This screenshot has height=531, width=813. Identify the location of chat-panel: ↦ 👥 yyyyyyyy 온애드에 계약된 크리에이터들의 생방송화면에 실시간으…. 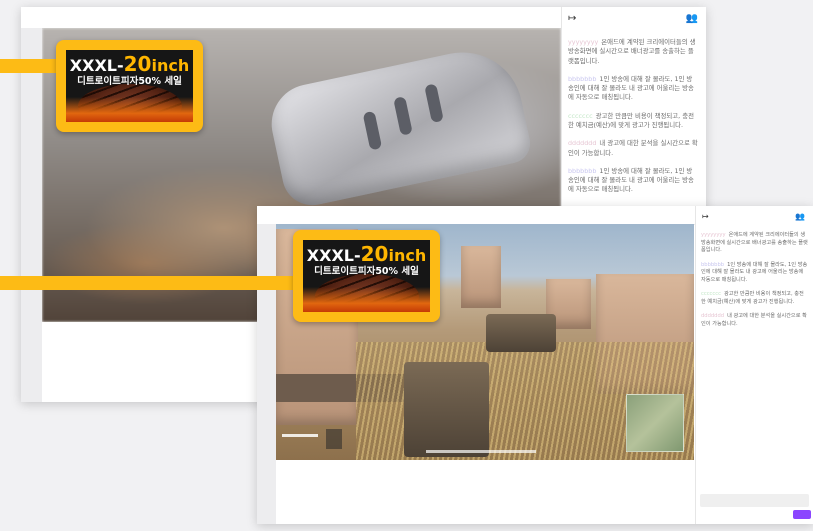
(754, 365).